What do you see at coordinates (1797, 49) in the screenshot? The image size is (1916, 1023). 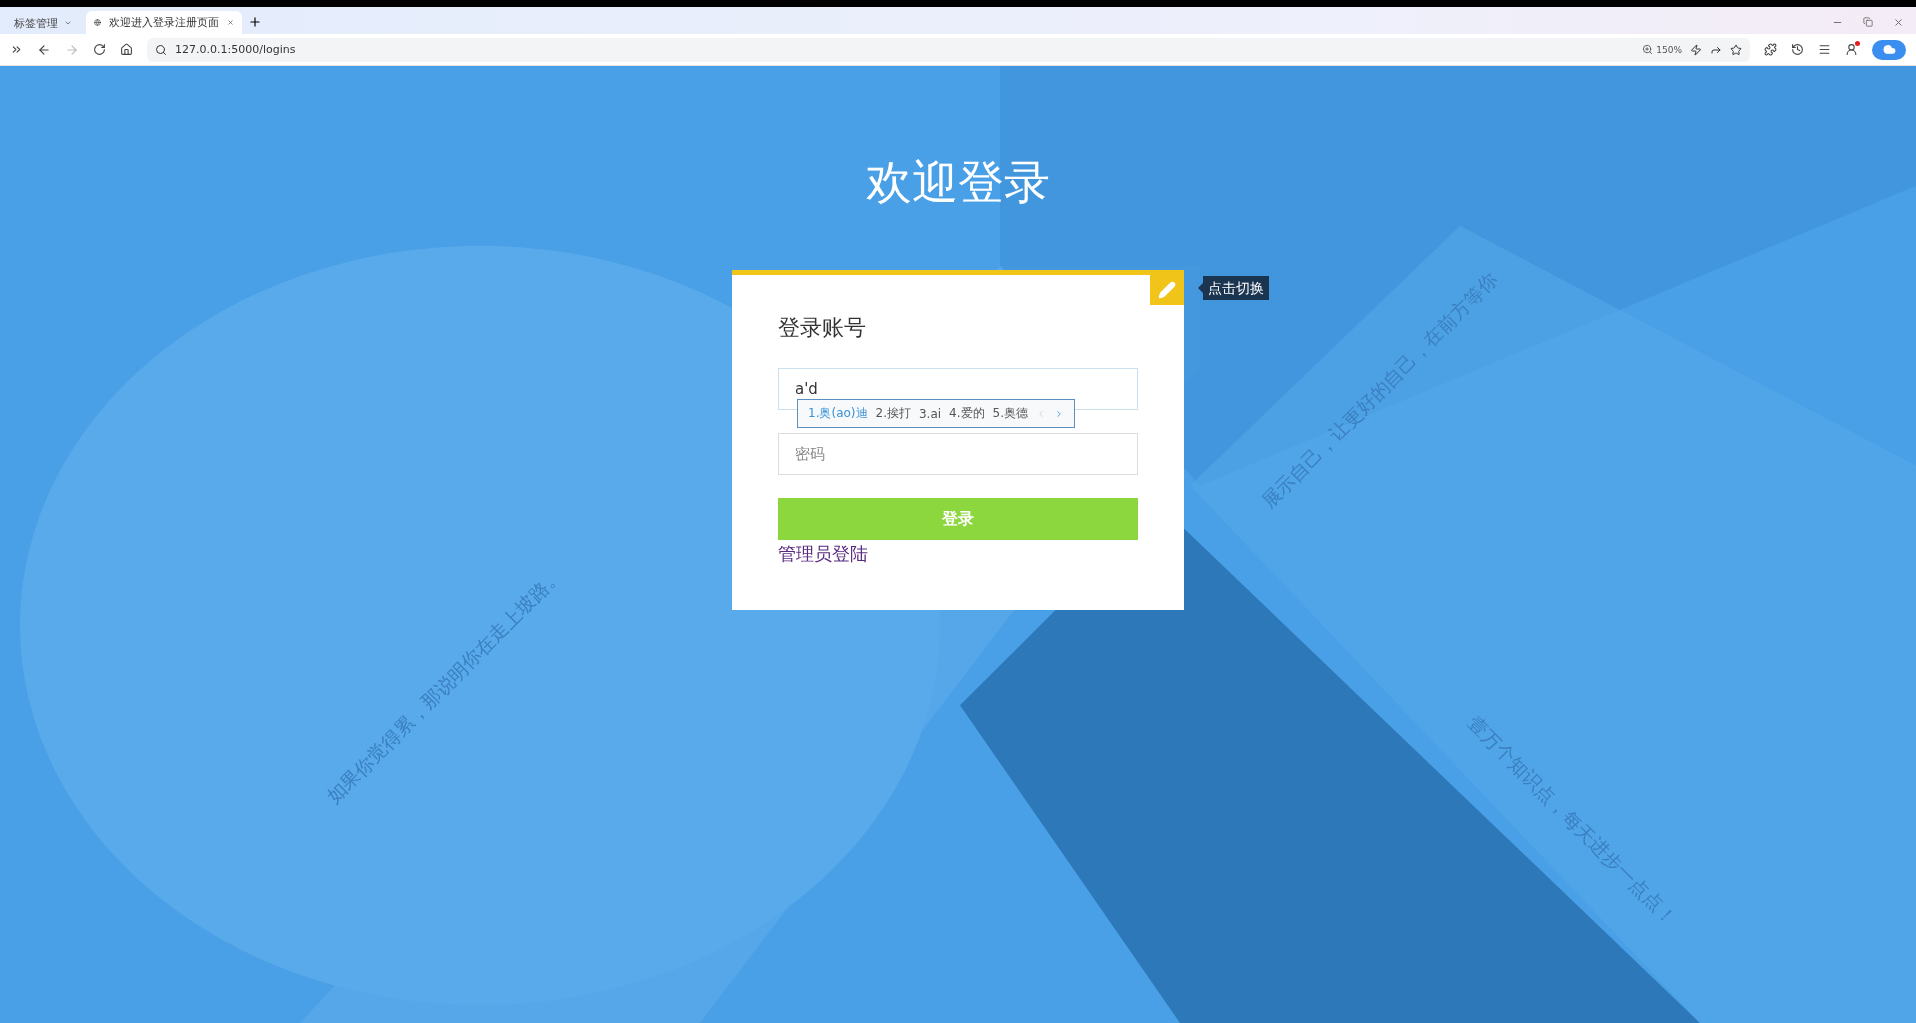 I see `history-icon` at bounding box center [1797, 49].